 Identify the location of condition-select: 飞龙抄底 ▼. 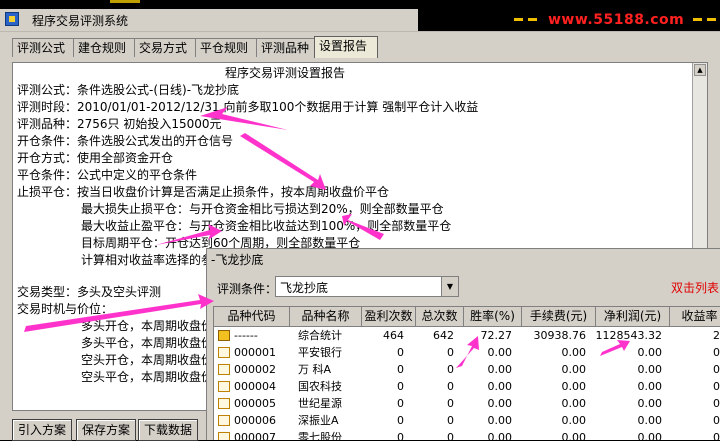
(367, 286).